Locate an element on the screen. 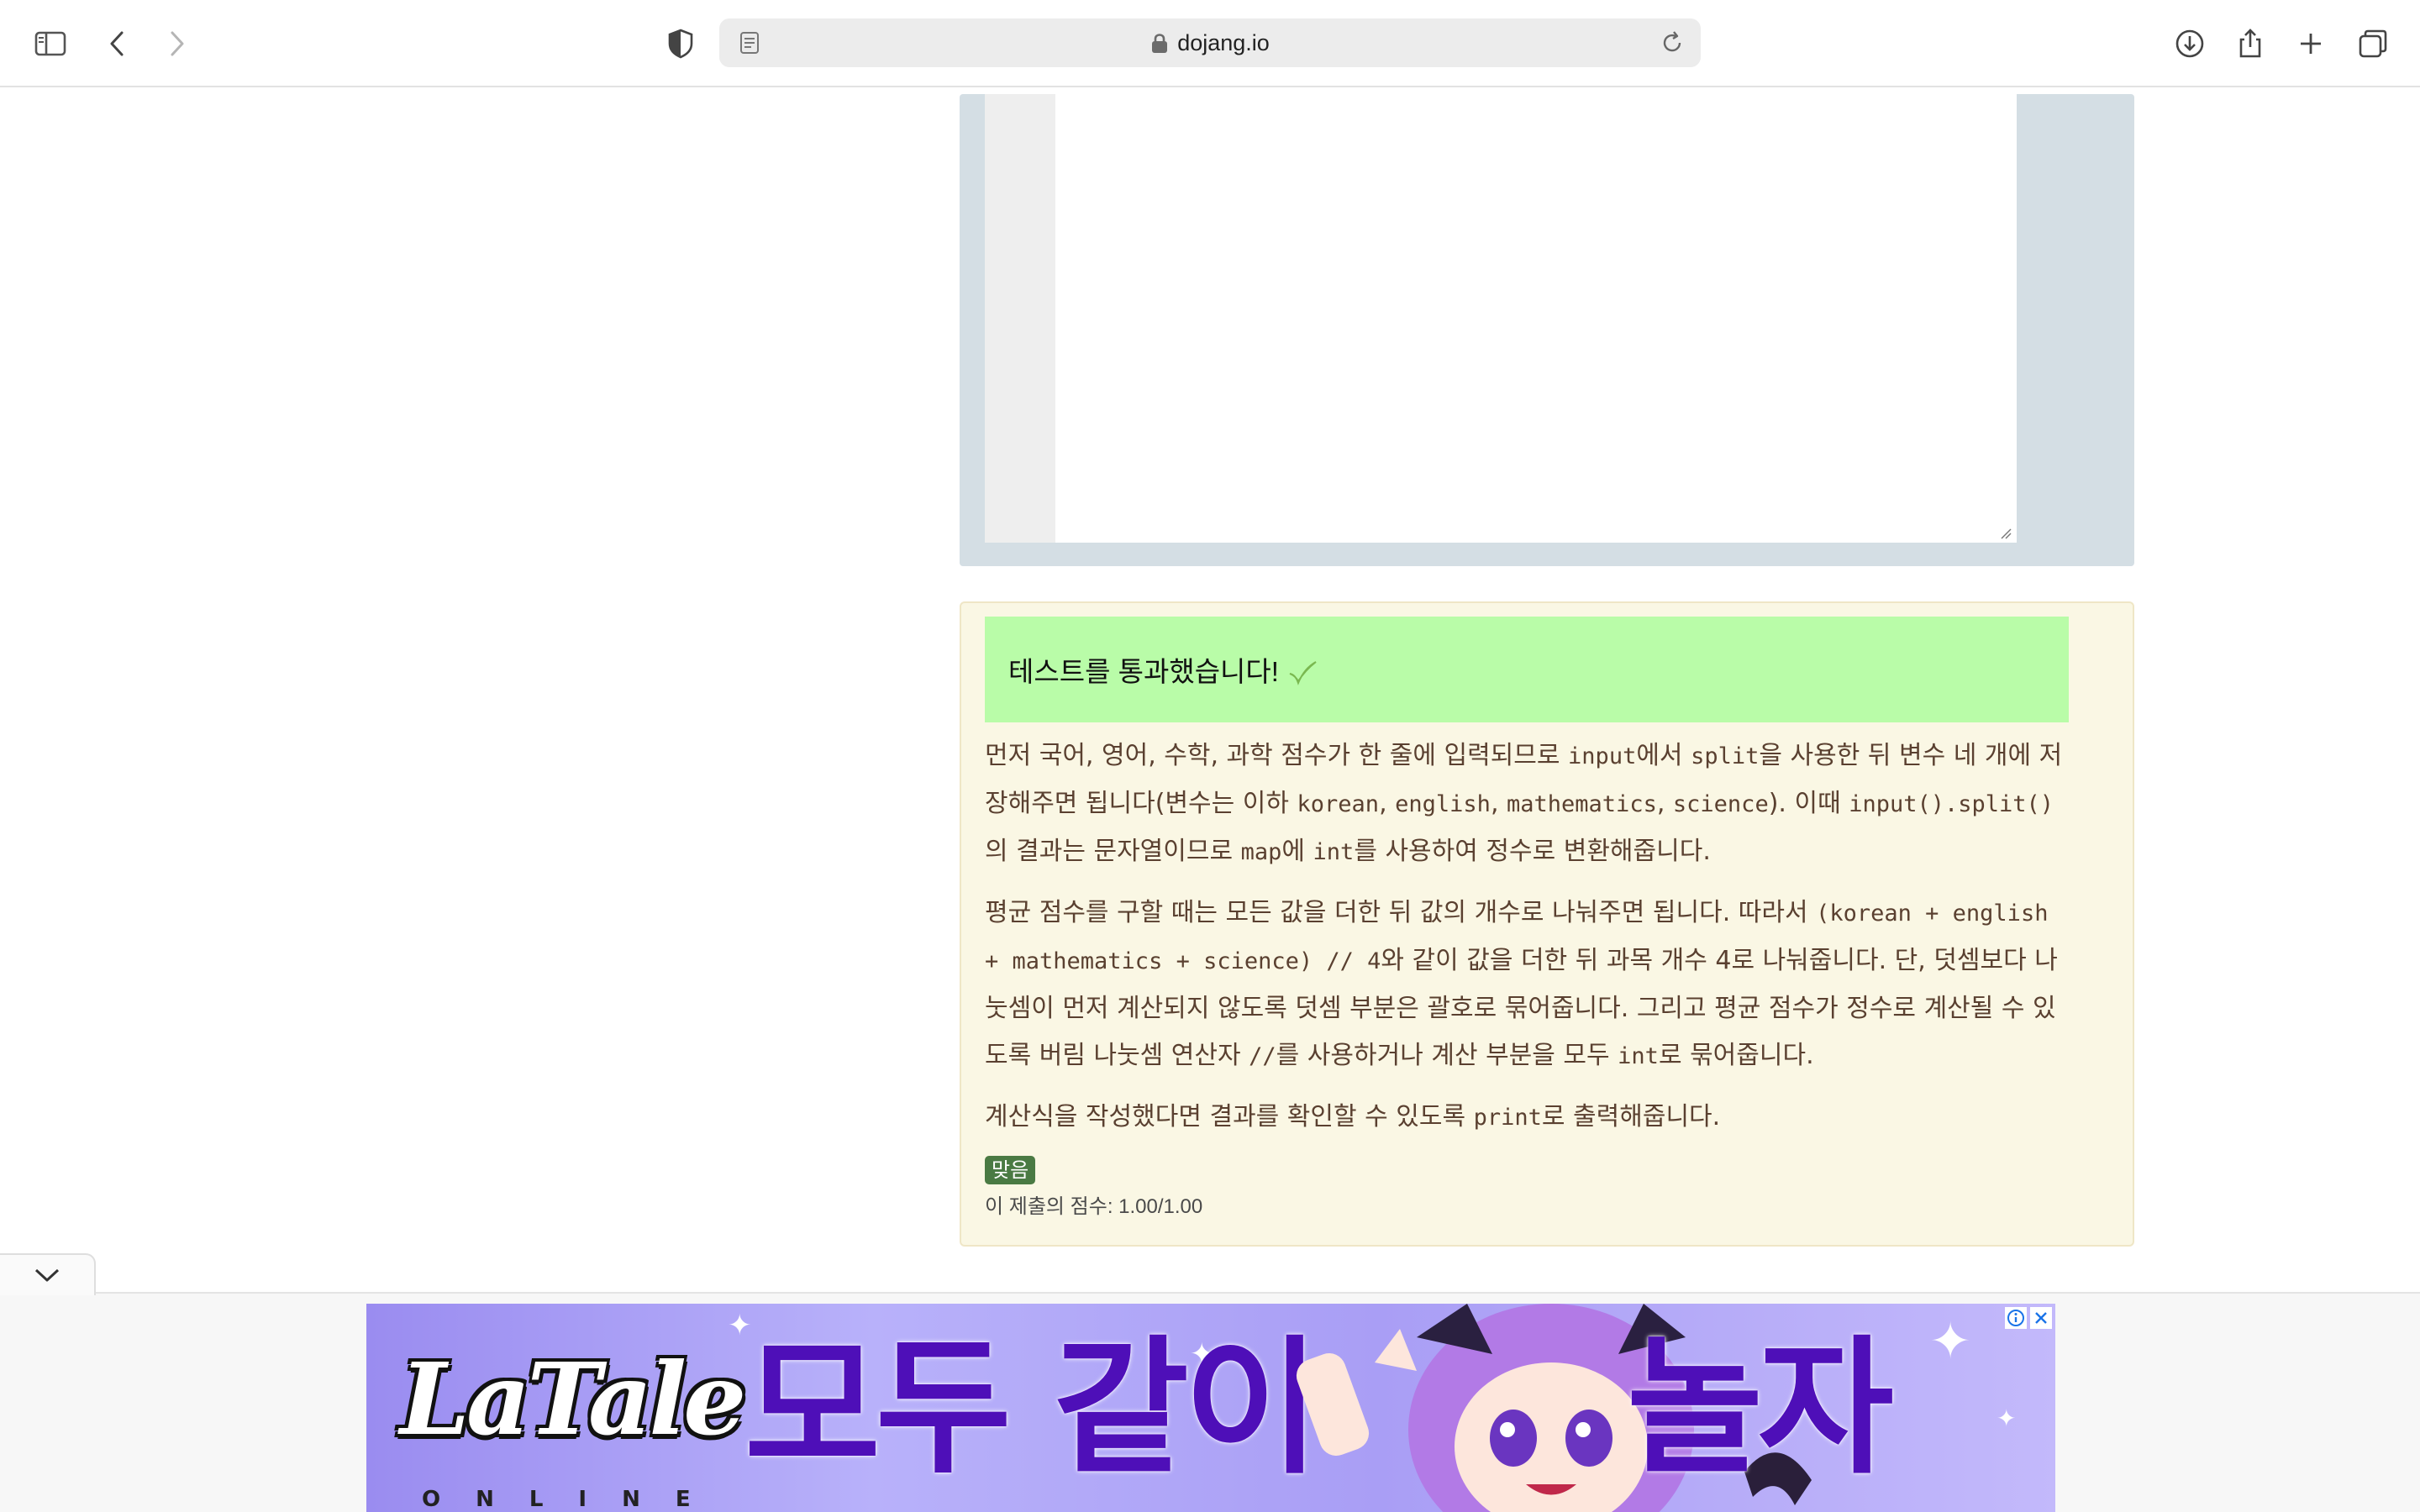  browser-toolbar: dojang.io is located at coordinates (1210, 43).